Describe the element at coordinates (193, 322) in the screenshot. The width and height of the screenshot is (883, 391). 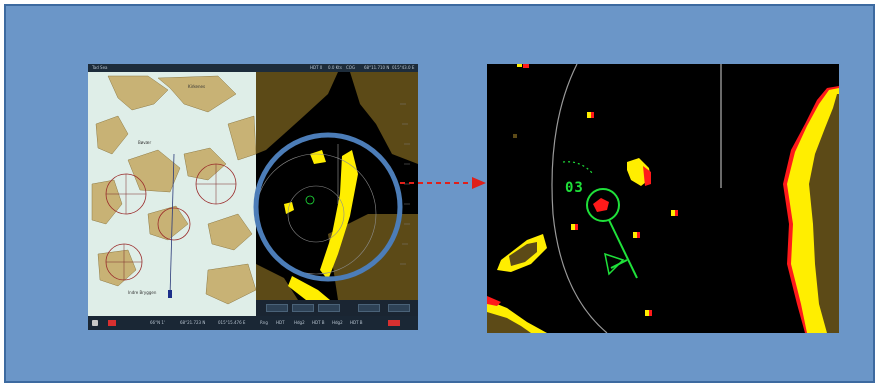
I see `status-lat: 68°21.723 N` at that location.